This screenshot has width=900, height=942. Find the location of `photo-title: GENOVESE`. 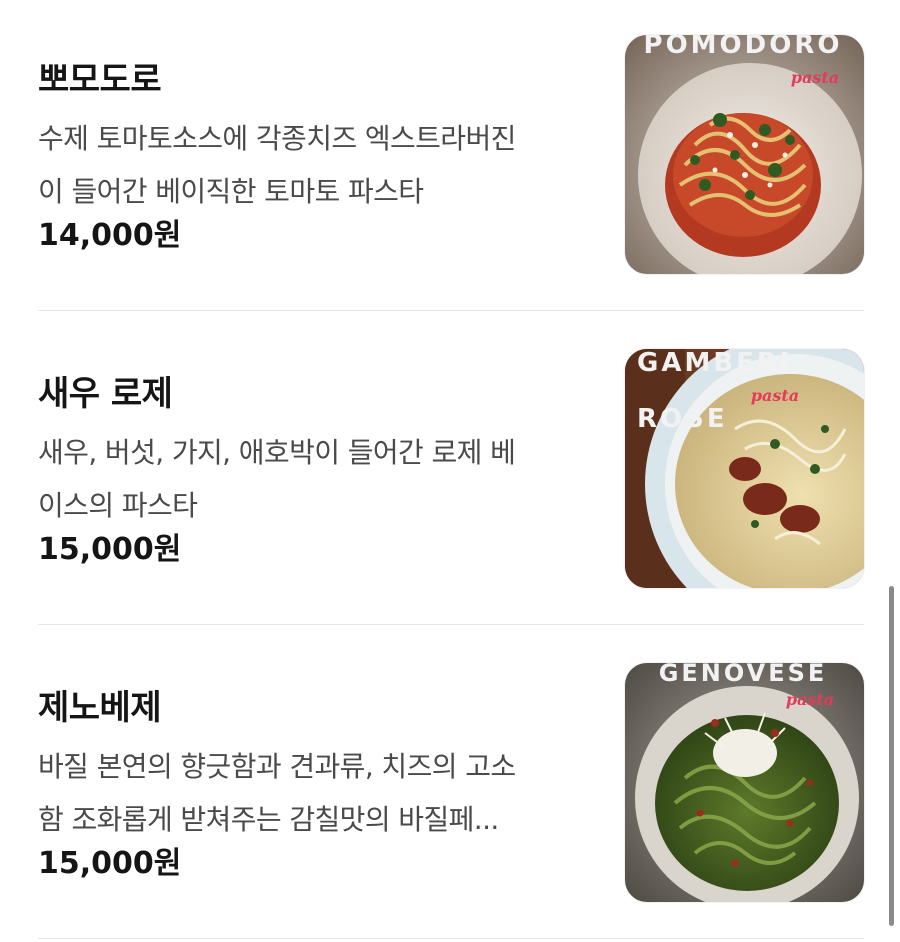

photo-title: GENOVESE is located at coordinates (743, 675).